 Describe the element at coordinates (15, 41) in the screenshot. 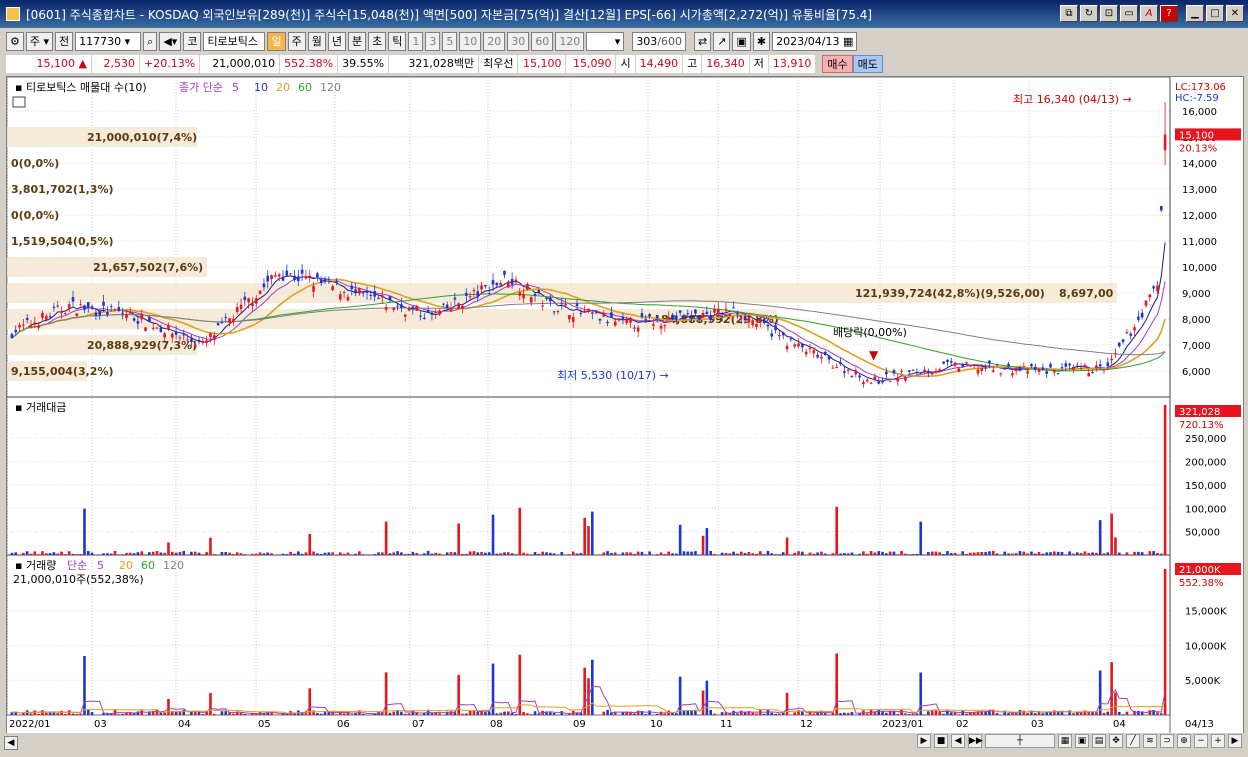

I see `settings-icon: ⚙` at that location.